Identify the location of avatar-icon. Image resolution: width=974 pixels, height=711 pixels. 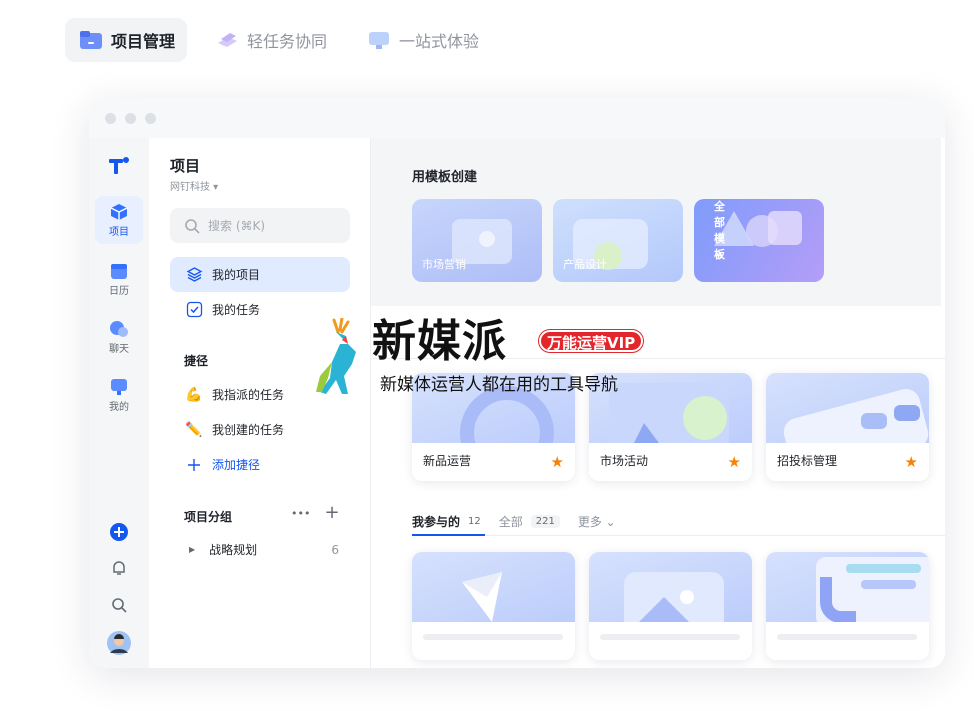
(119, 643).